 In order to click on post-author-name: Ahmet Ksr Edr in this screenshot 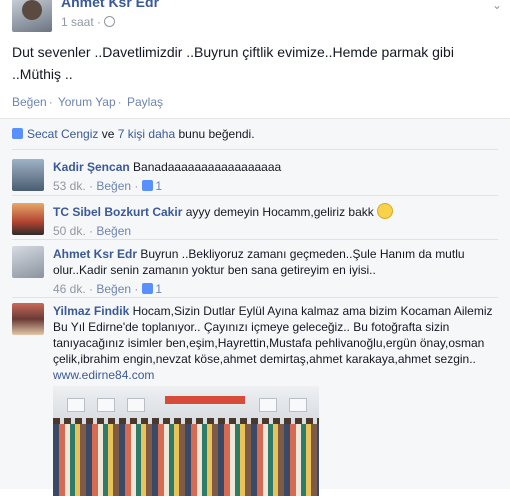, I will do `click(110, 5)`.